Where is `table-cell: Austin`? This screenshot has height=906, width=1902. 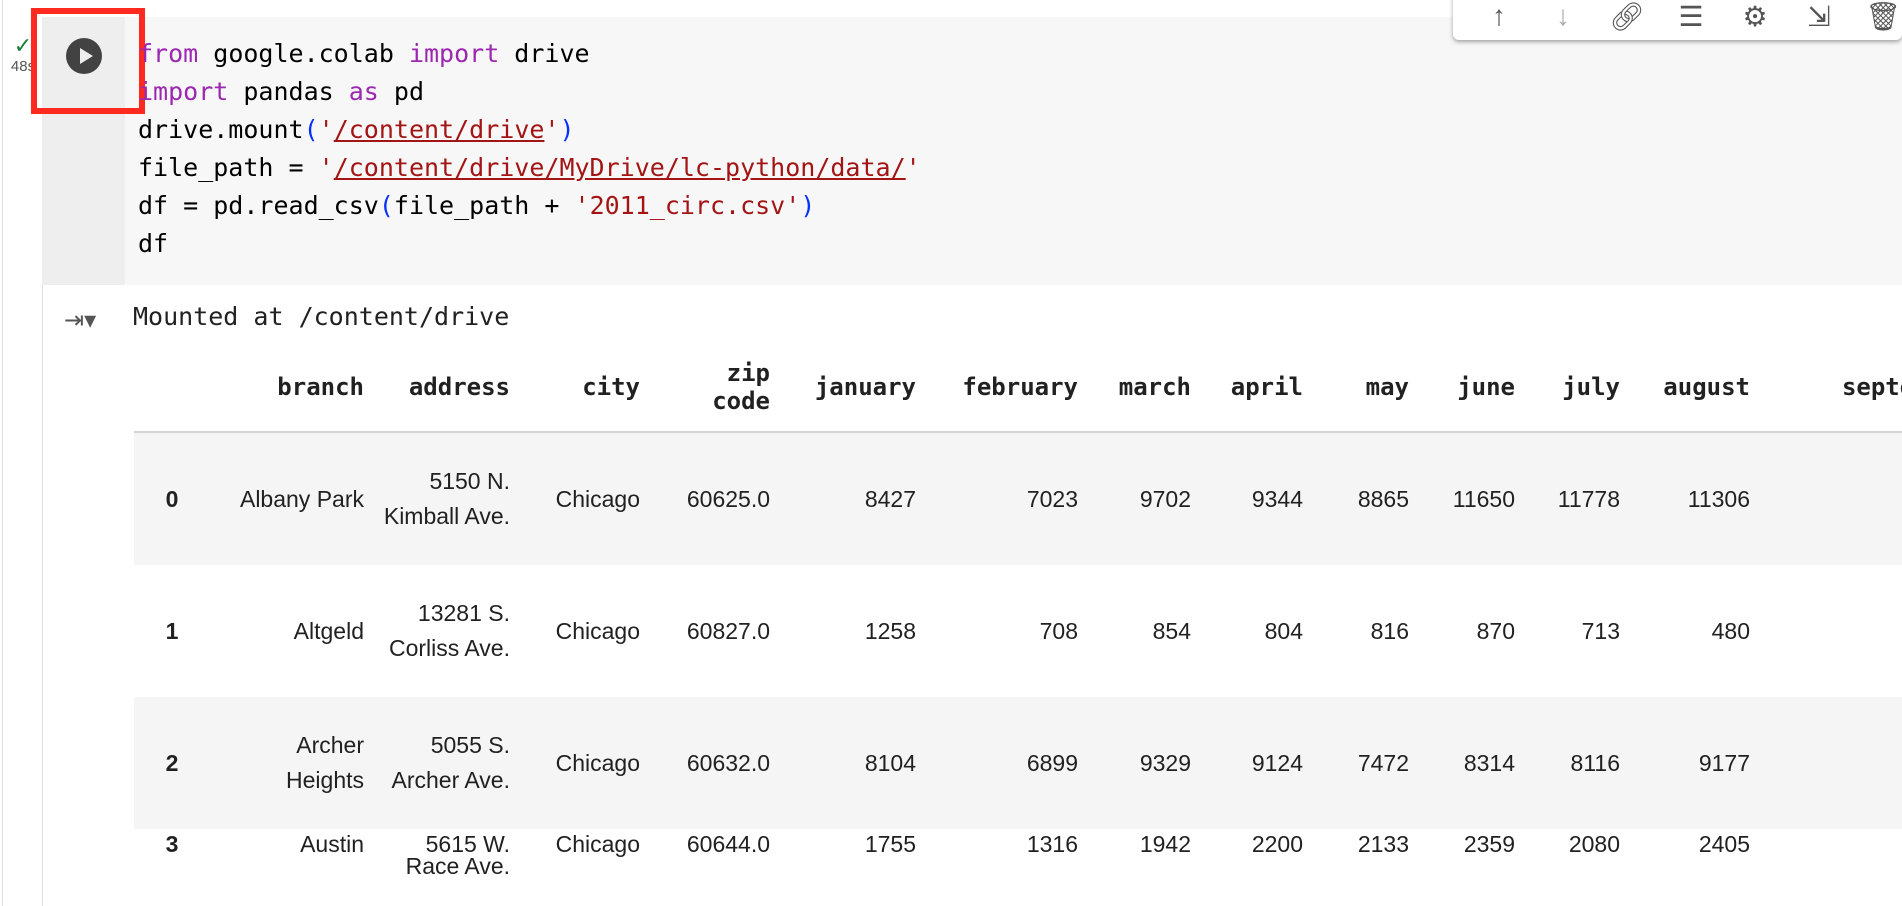
table-cell: Austin is located at coordinates (332, 844).